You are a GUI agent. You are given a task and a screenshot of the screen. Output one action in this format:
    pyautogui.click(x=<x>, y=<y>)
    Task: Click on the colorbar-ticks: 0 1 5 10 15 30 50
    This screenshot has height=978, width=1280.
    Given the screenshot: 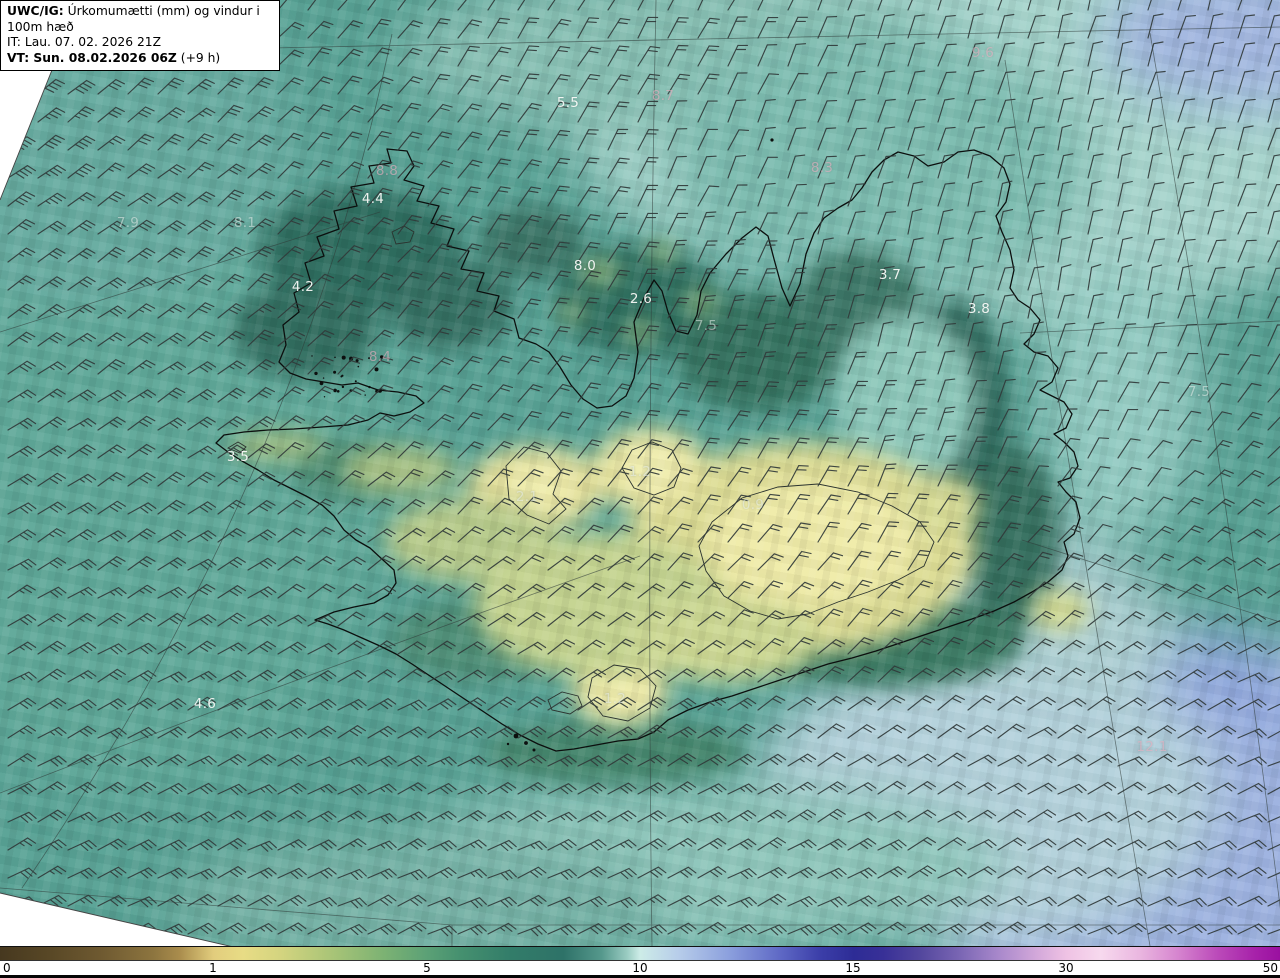 What is the action you would take?
    pyautogui.click(x=640, y=968)
    